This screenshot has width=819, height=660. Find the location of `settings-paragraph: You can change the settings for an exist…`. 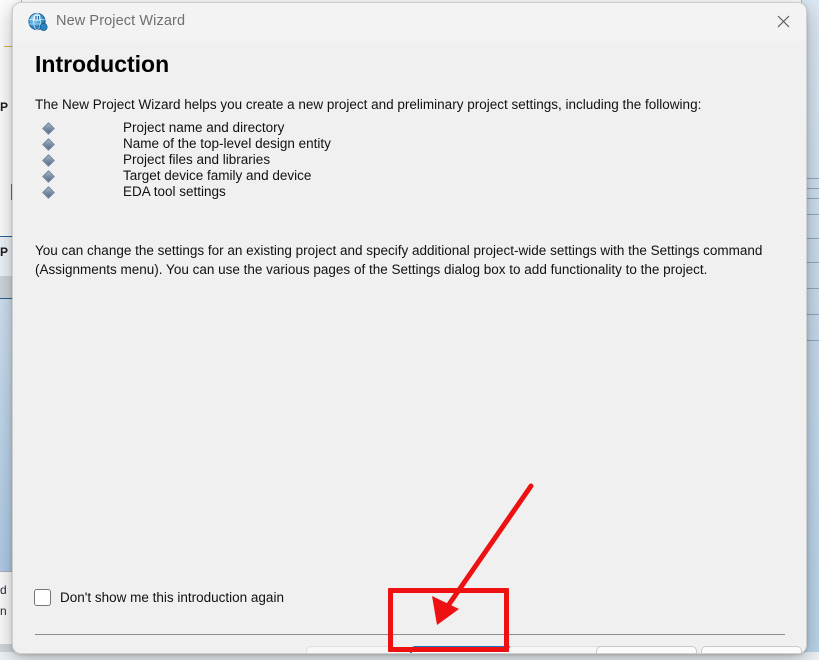

settings-paragraph: You can change the settings for an exist… is located at coordinates (399, 260).